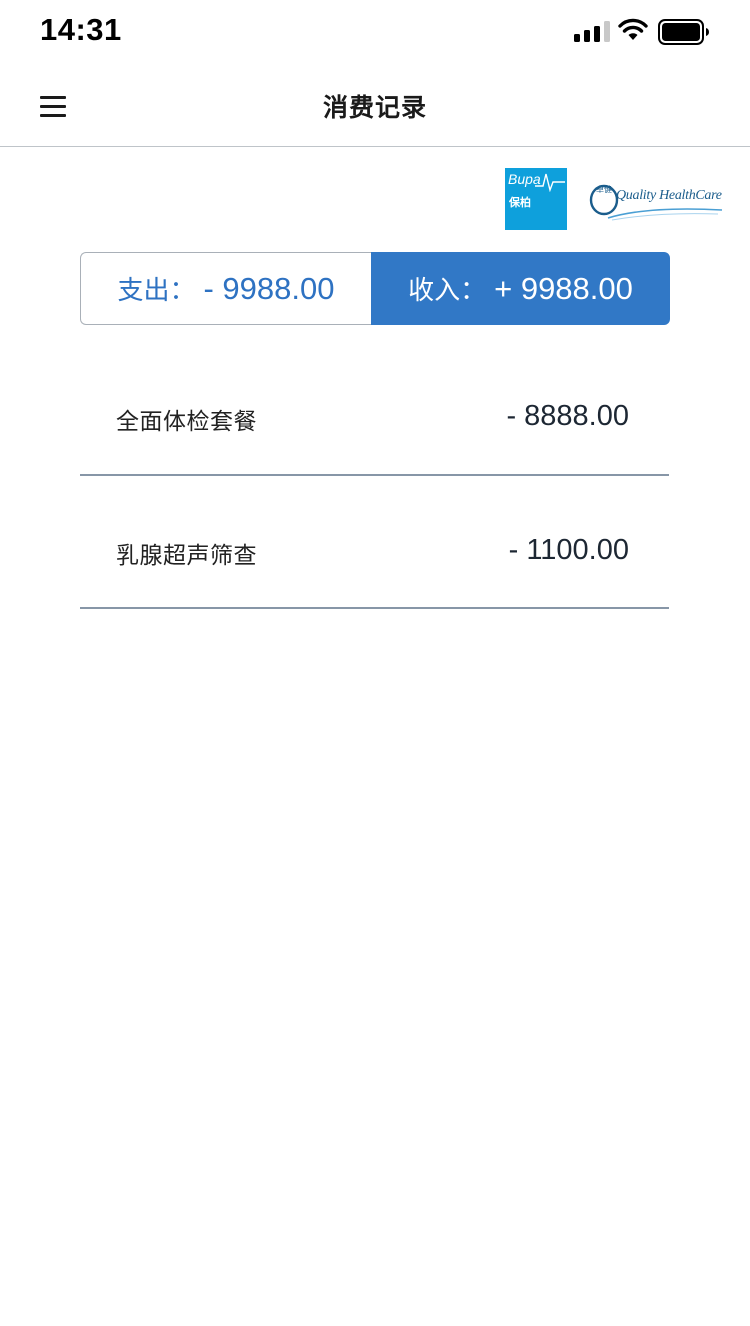 This screenshot has height=1326, width=750. Describe the element at coordinates (633, 29) in the screenshot. I see `wifi-icon` at that location.